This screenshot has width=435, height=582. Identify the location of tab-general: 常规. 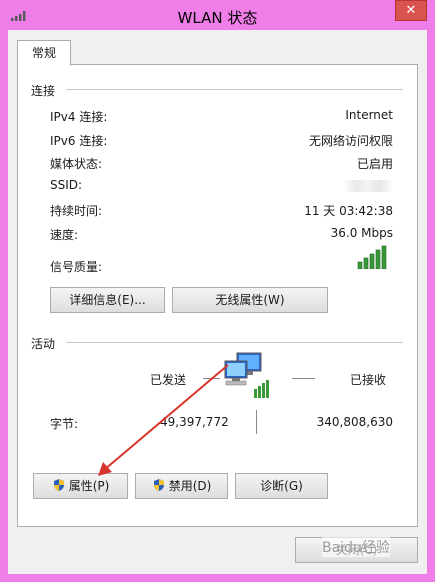
(44, 53).